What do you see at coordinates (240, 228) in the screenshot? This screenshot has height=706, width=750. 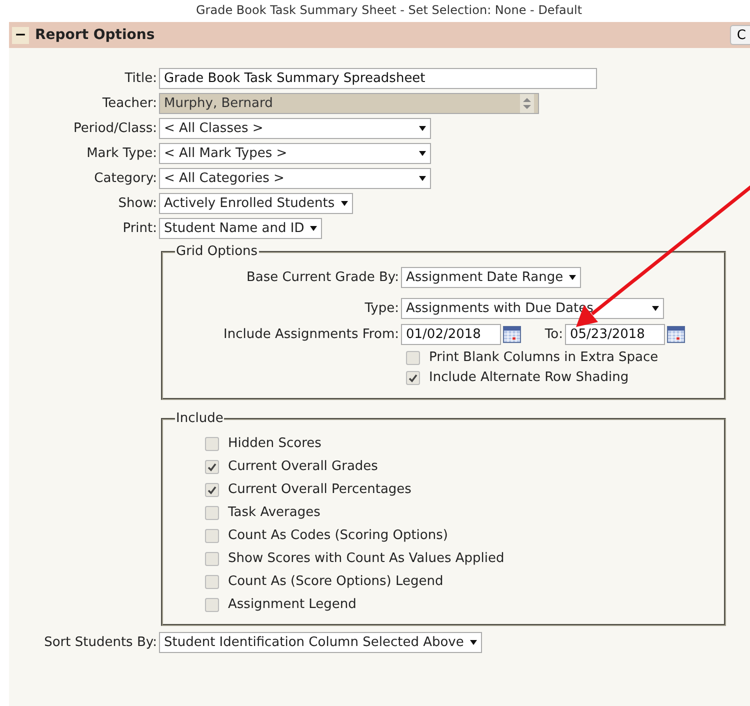 I see `dropdown: Student Name and ID` at bounding box center [240, 228].